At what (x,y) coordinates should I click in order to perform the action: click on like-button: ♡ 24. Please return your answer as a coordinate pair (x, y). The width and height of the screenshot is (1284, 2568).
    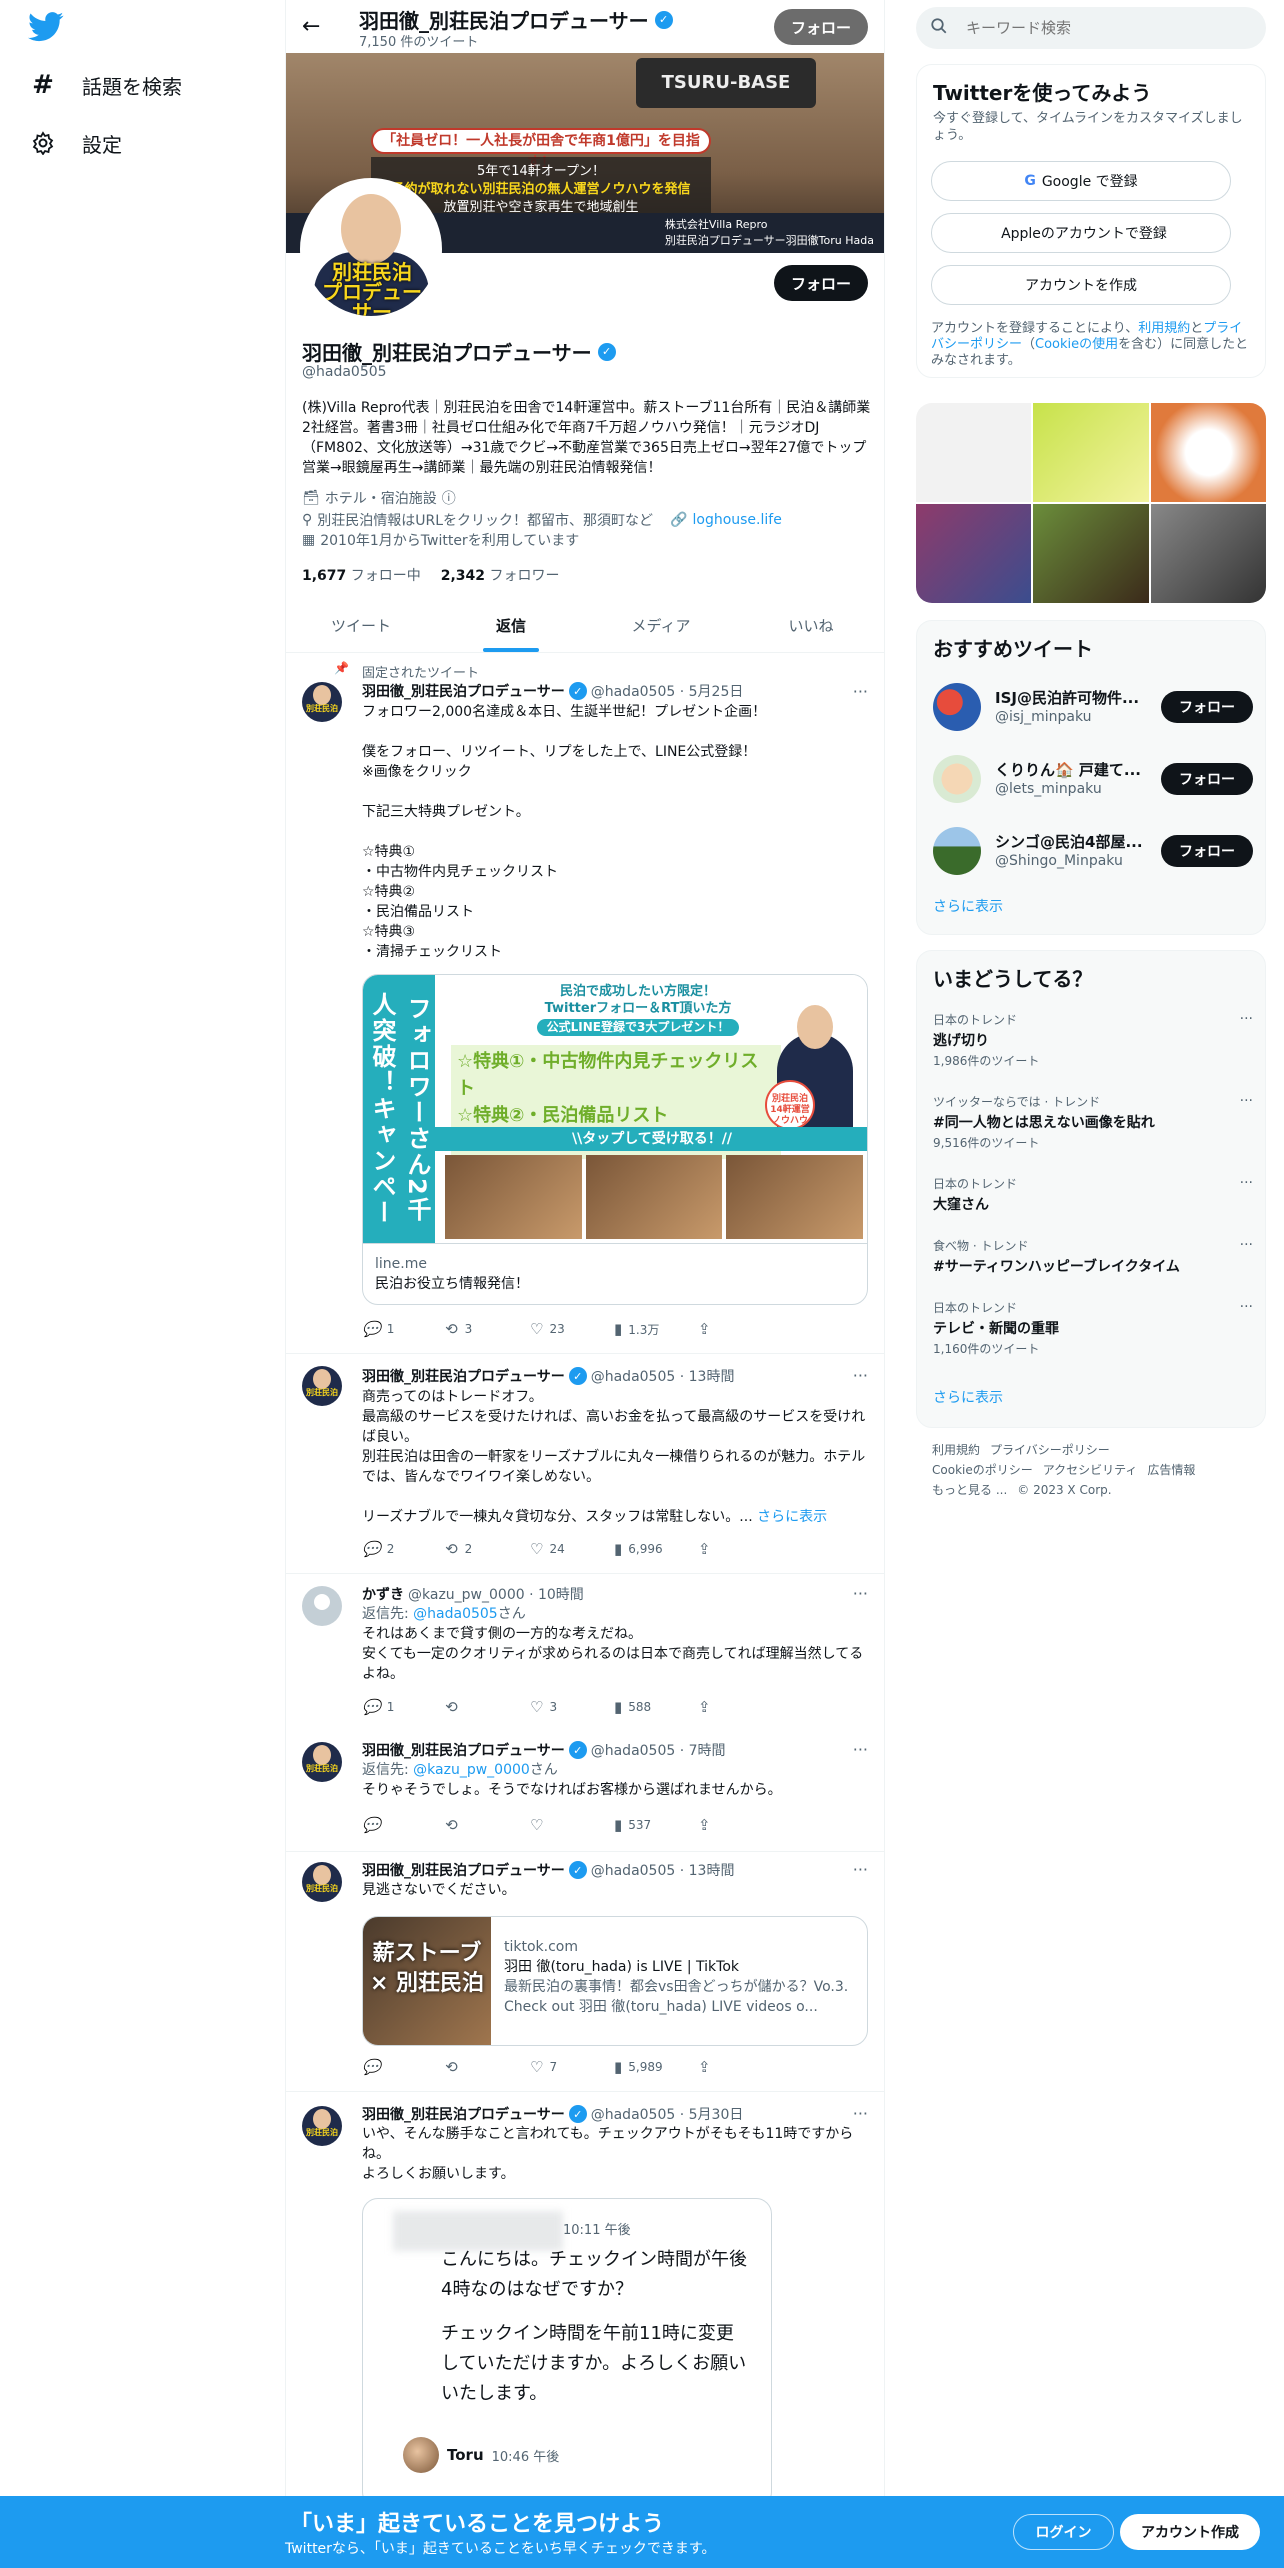
    Looking at the image, I should click on (572, 1549).